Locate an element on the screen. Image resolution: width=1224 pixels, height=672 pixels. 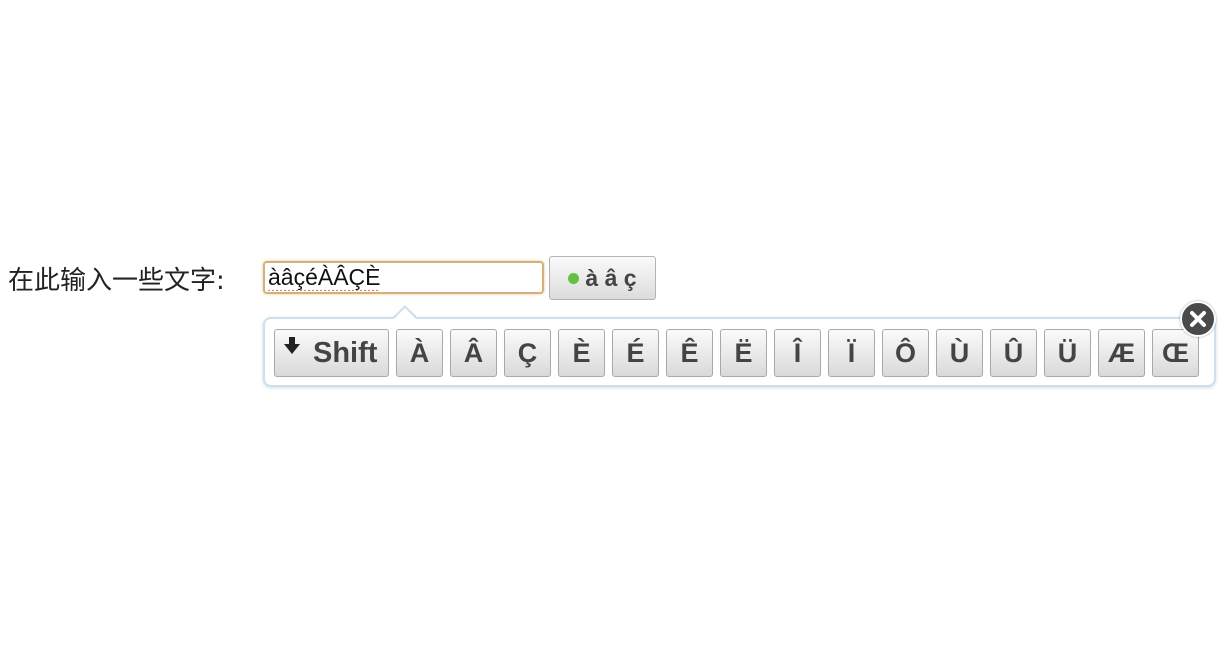
toggle-label: à â ç is located at coordinates (611, 277).